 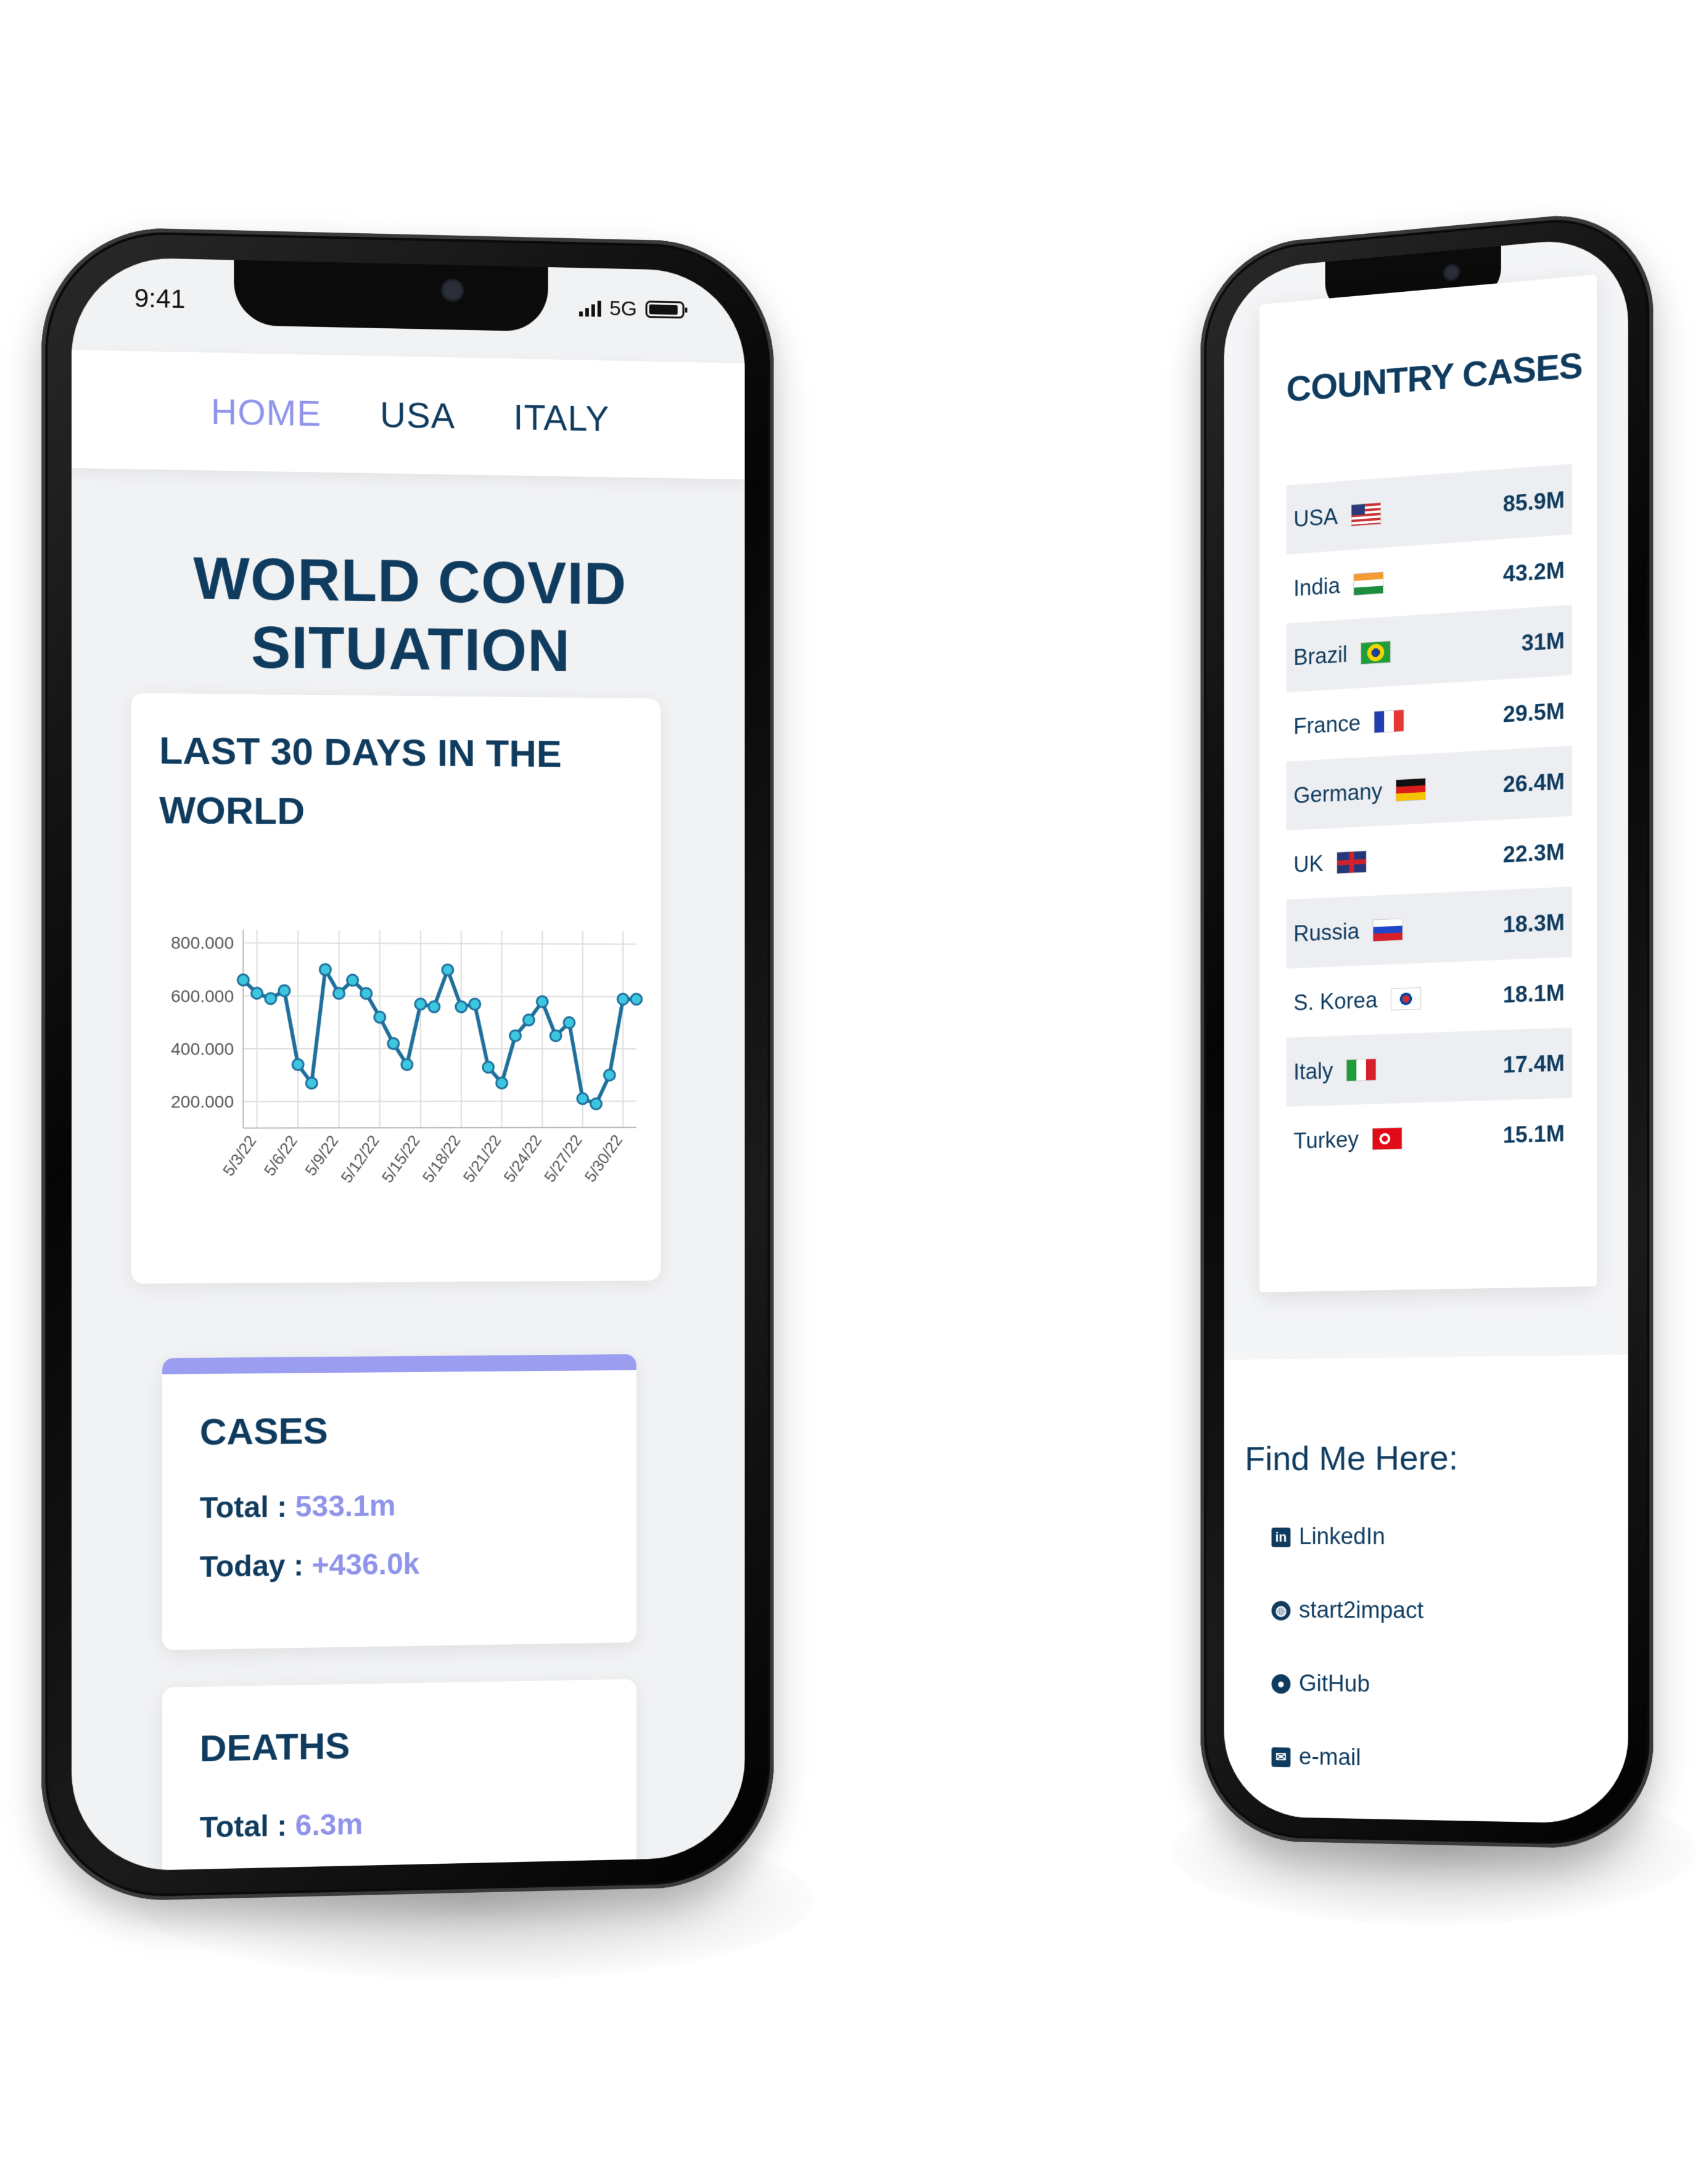 What do you see at coordinates (266, 412) in the screenshot?
I see `nav-home: HOME` at bounding box center [266, 412].